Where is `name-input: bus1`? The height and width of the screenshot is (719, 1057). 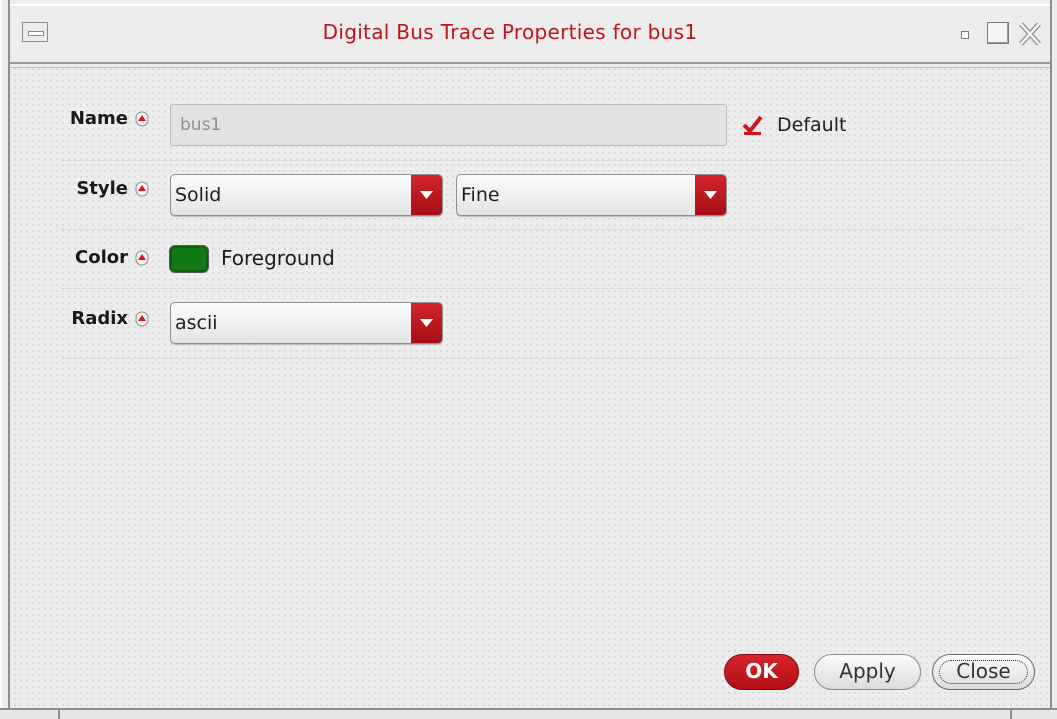 name-input: bus1 is located at coordinates (448, 125).